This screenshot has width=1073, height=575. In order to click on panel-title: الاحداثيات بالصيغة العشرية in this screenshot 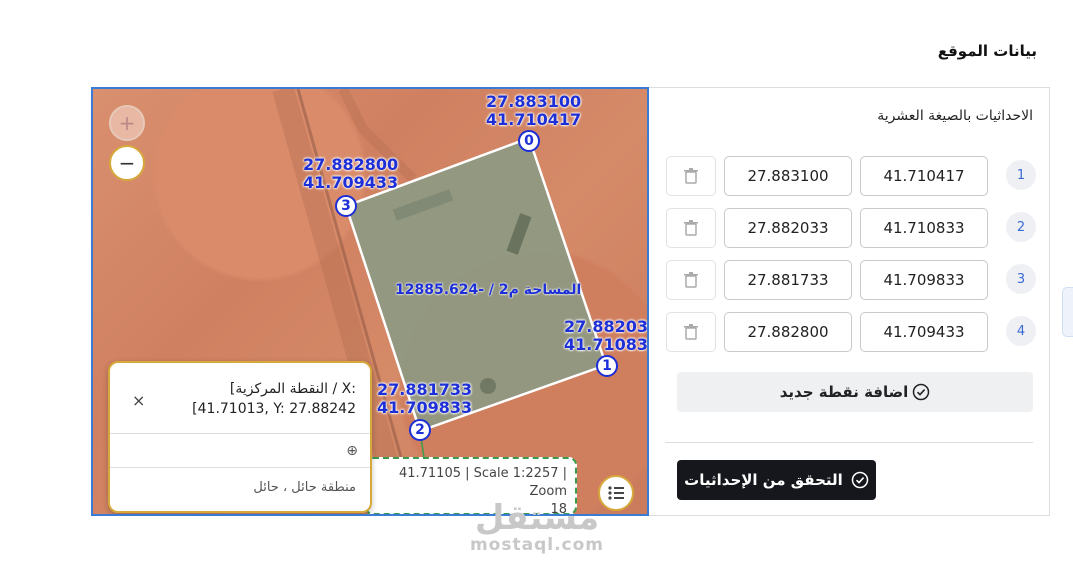, I will do `click(955, 116)`.